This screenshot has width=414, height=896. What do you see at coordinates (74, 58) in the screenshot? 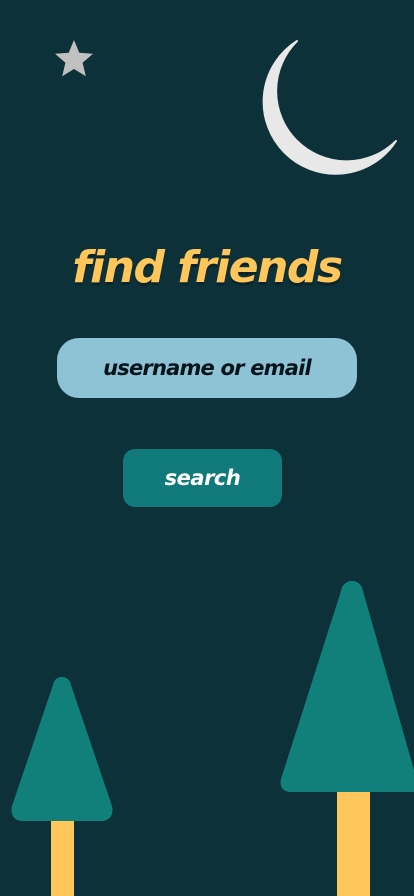
I see `star-icon` at bounding box center [74, 58].